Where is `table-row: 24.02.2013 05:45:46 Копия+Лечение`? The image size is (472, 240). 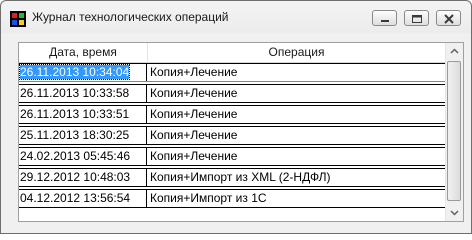 table-row: 24.02.2013 05:45:46 Копия+Лечение is located at coordinates (232, 156).